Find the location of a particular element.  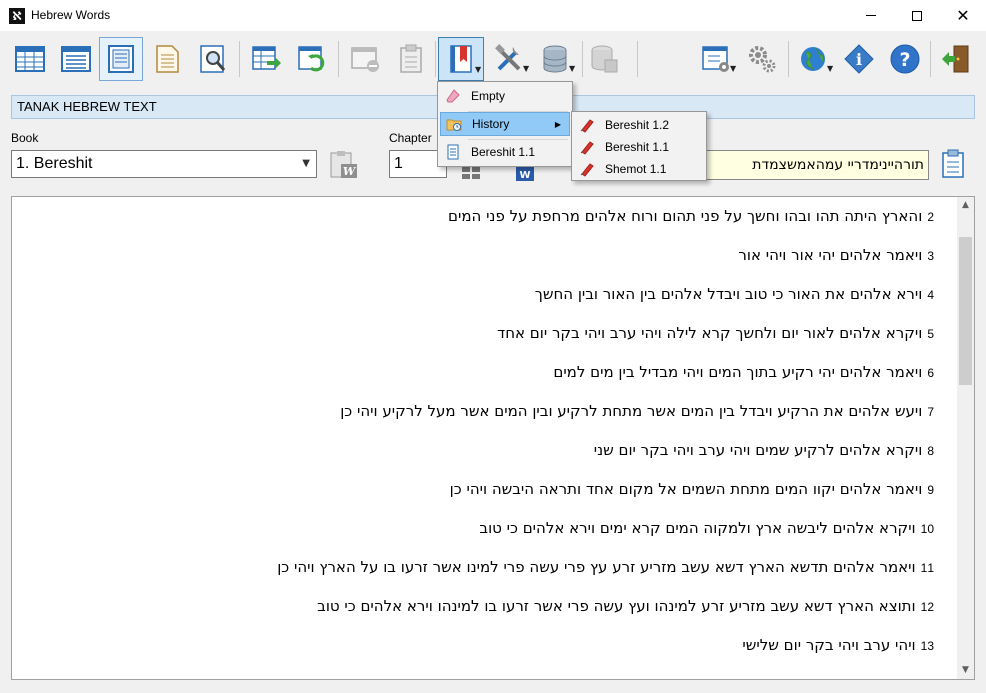

document-button is located at coordinates (167, 59).